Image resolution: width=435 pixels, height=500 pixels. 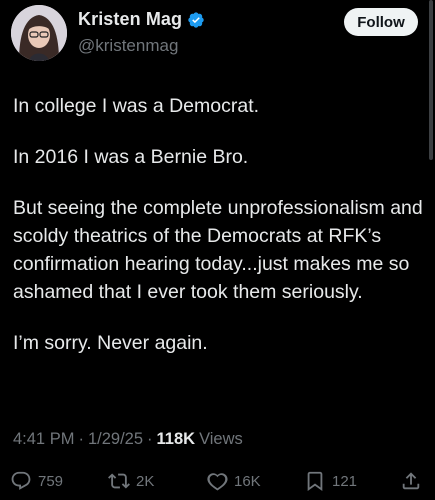 I want to click on tweet-paragraph-1: In college I was a Democrat., so click(x=136, y=106).